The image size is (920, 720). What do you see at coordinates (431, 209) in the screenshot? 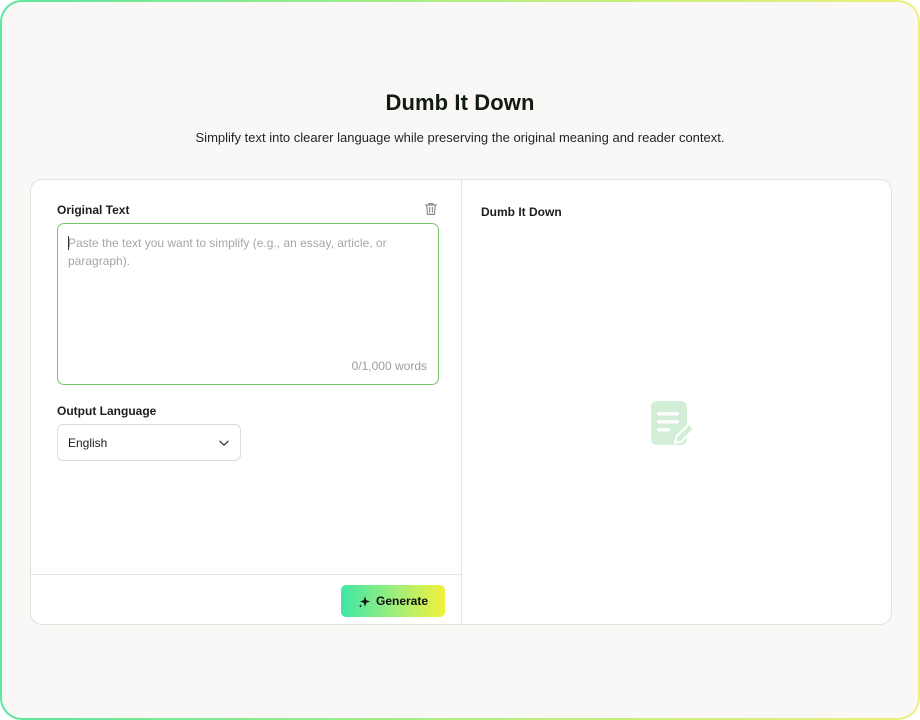
I see `trash-icon` at bounding box center [431, 209].